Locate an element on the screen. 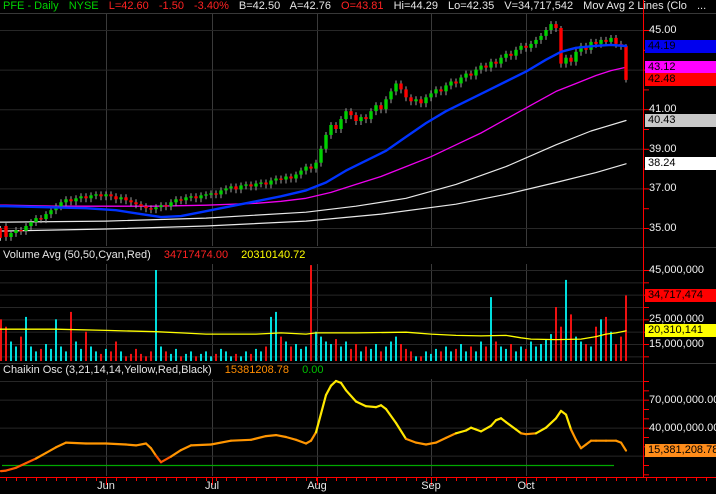 The width and height of the screenshot is (716, 494). volume-pane-title: Volume Avg (50,50,Cyan,Red) is located at coordinates (77, 255).